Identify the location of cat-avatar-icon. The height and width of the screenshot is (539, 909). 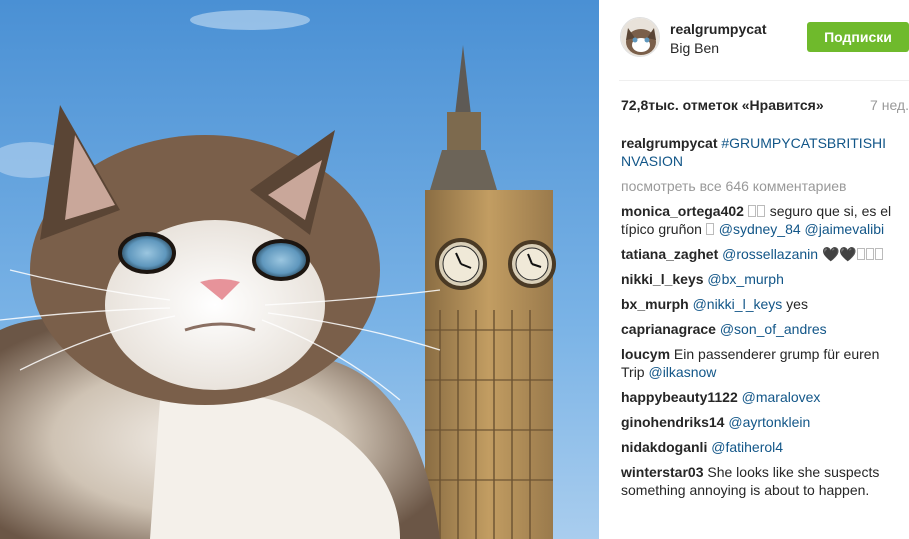
(640, 37).